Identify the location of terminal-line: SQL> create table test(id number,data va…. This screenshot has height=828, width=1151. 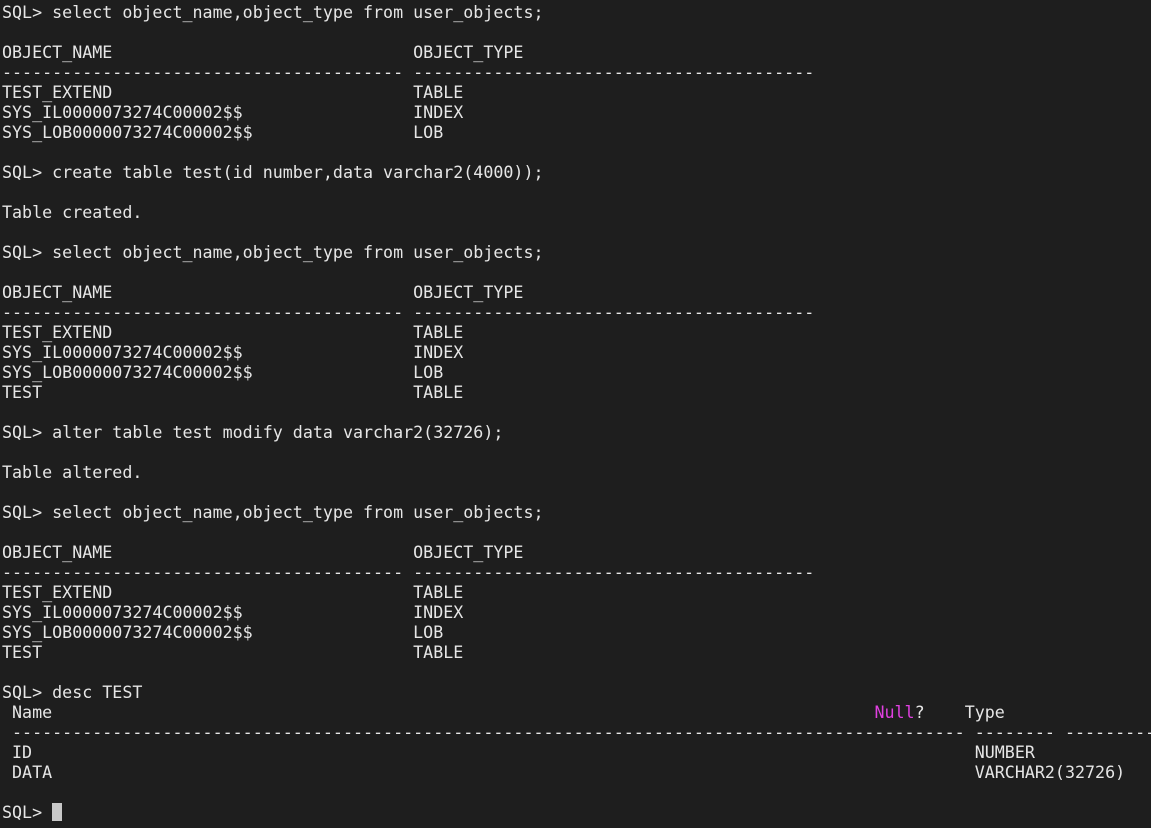
(273, 172).